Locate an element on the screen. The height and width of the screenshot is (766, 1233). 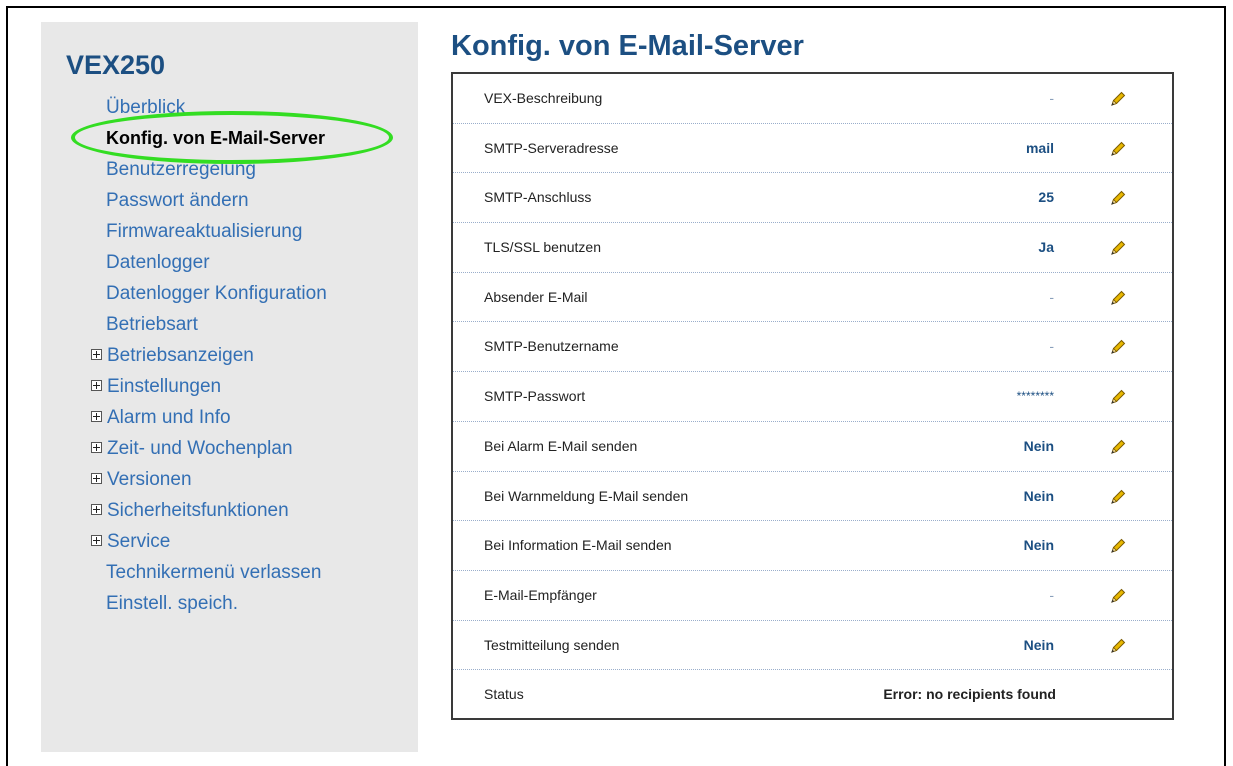
sidebar-item-versionen: Versionen is located at coordinates (229, 479).